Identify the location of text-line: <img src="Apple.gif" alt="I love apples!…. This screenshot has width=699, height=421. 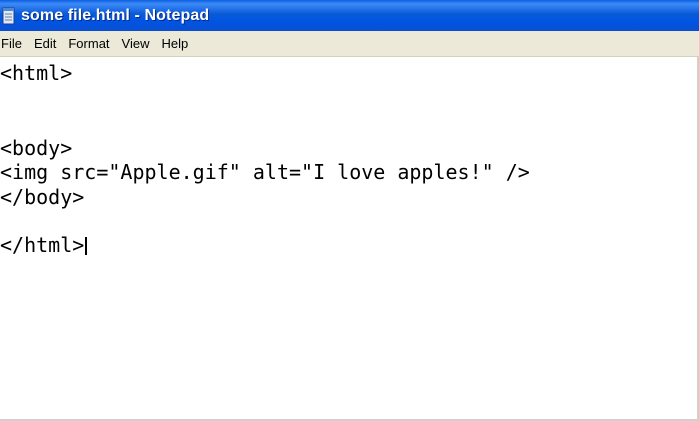
(265, 172).